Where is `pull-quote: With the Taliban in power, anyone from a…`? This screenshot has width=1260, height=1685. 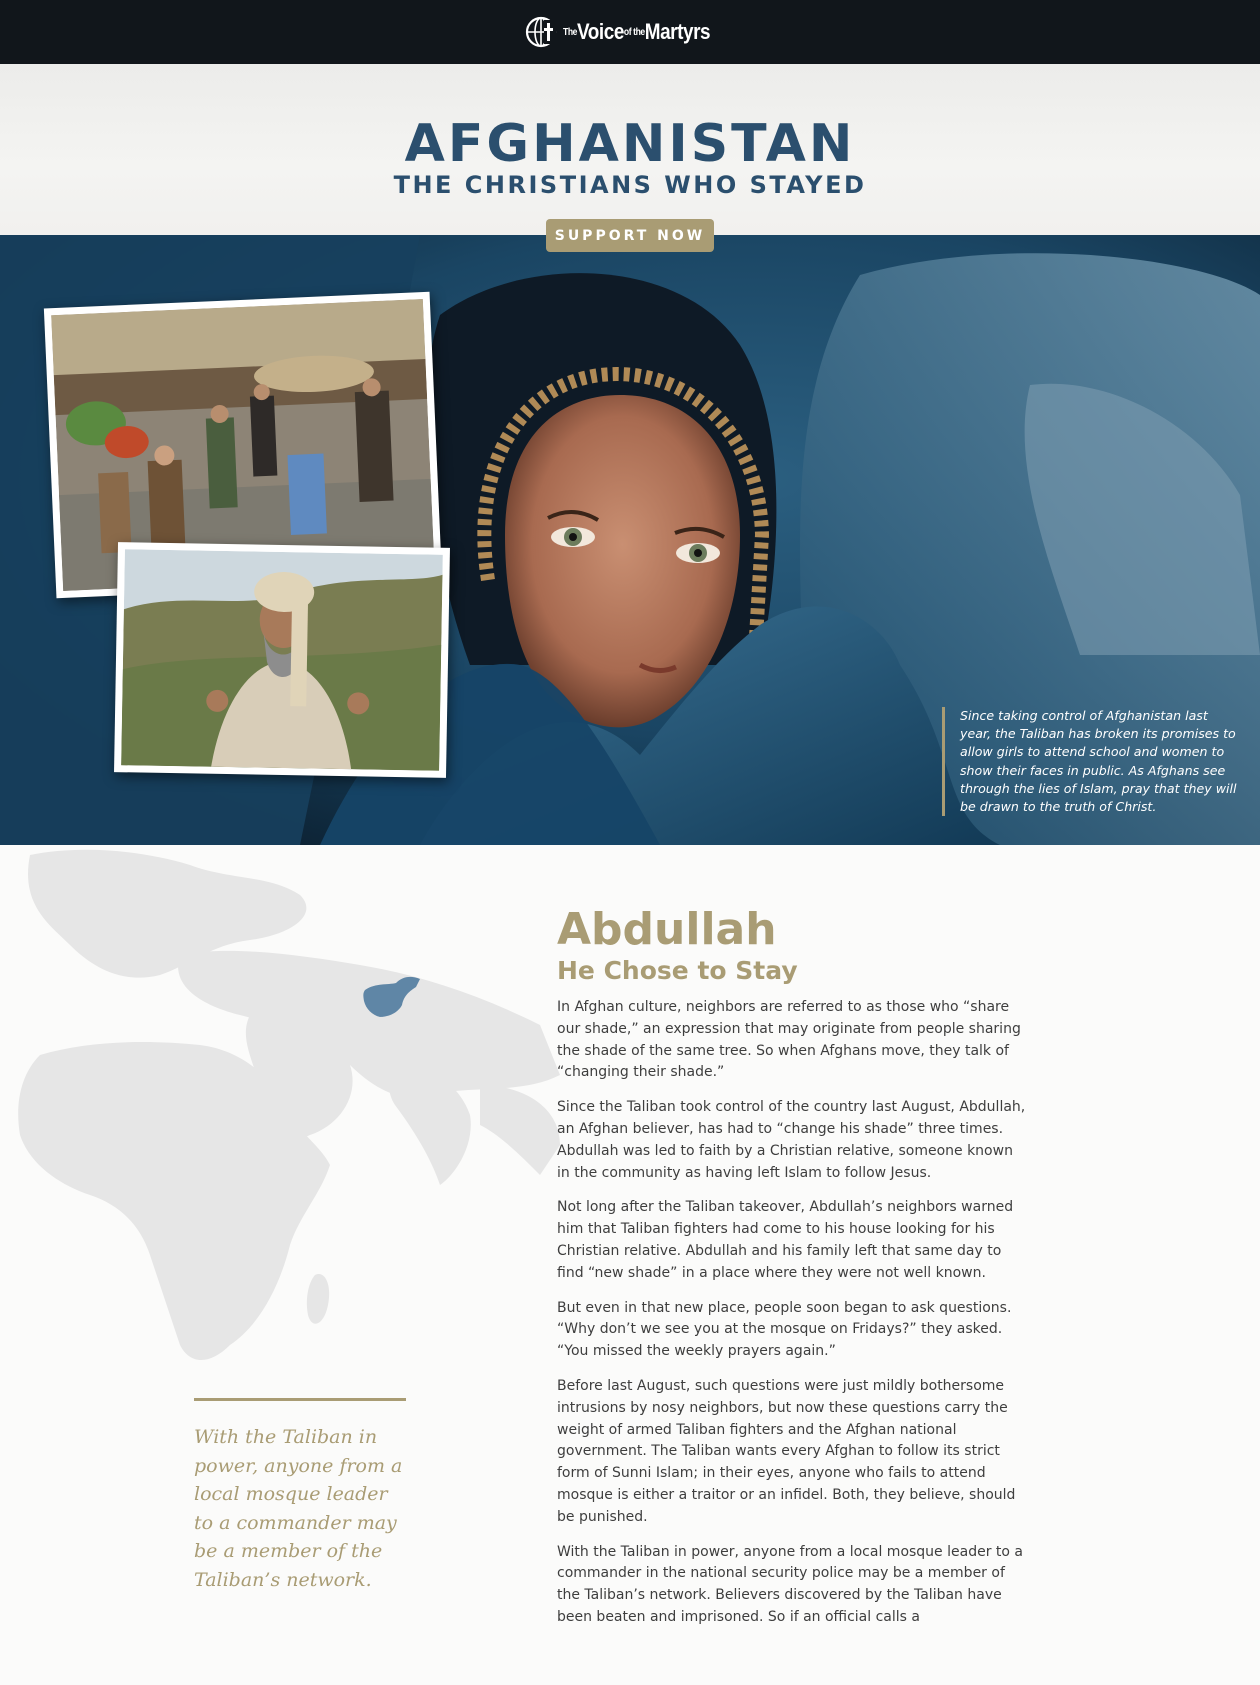
pull-quote: With the Taliban in power, anyone from a… is located at coordinates (300, 1496).